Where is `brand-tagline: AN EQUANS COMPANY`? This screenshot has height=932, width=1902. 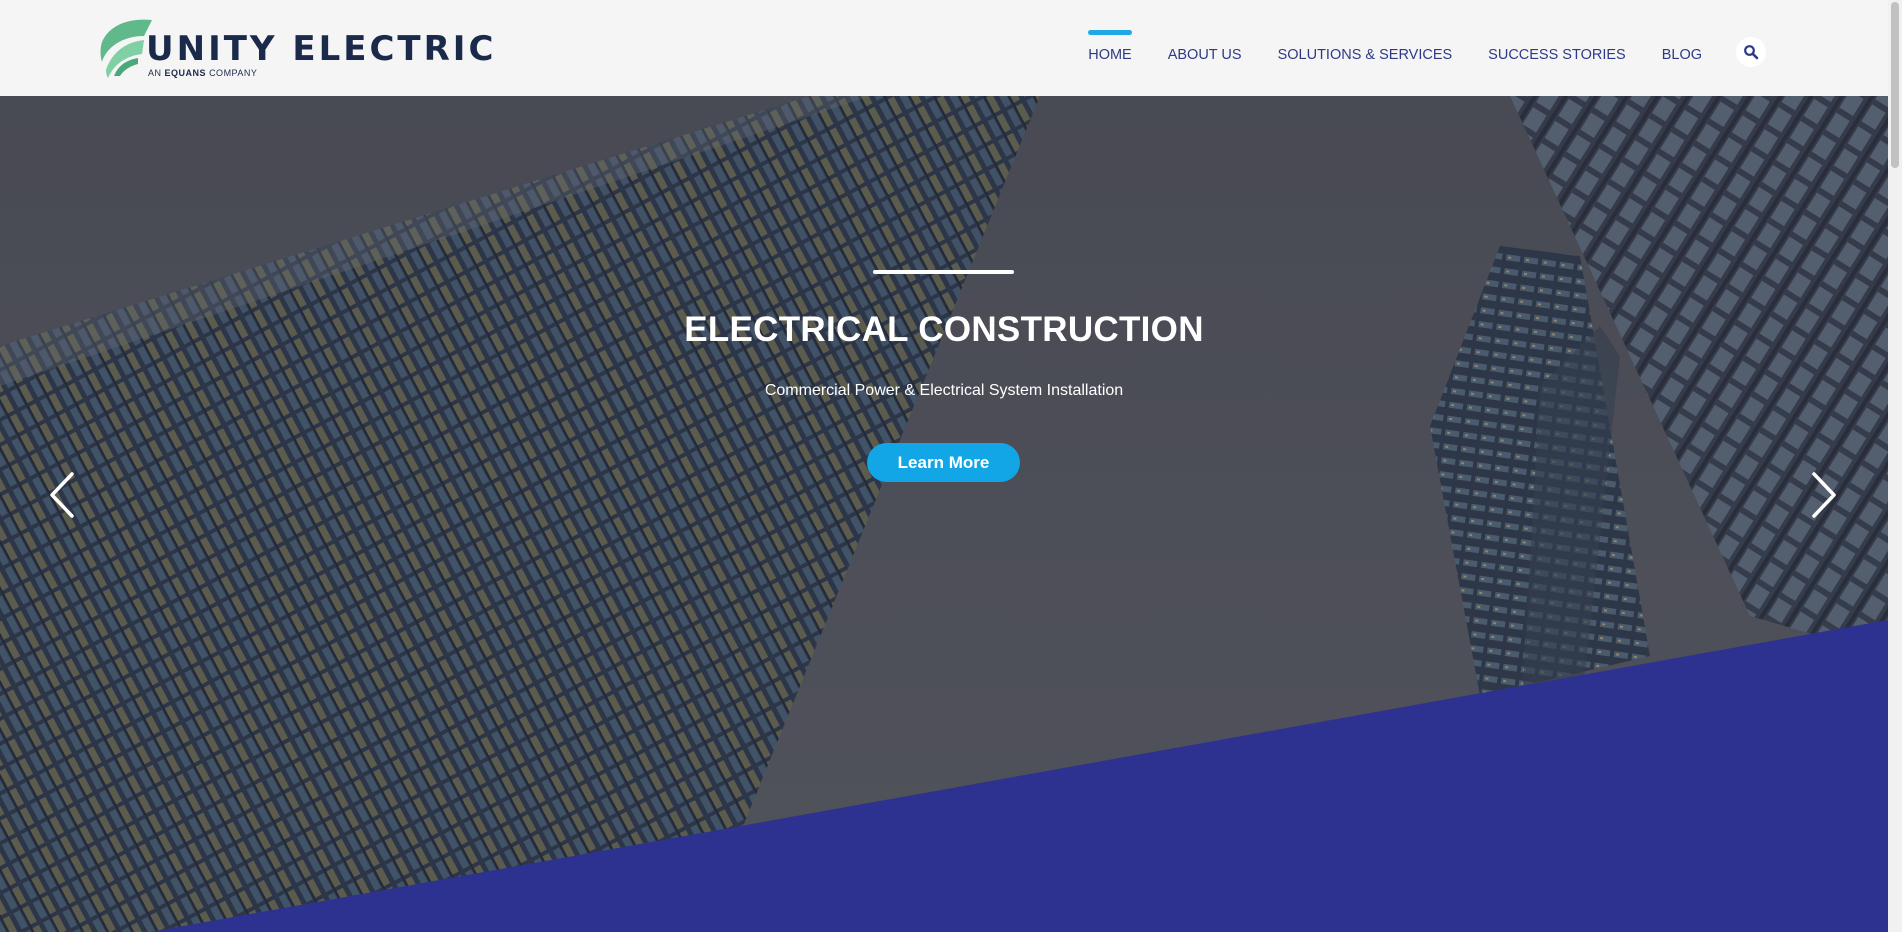
brand-tagline: AN EQUANS COMPANY is located at coordinates (202, 73).